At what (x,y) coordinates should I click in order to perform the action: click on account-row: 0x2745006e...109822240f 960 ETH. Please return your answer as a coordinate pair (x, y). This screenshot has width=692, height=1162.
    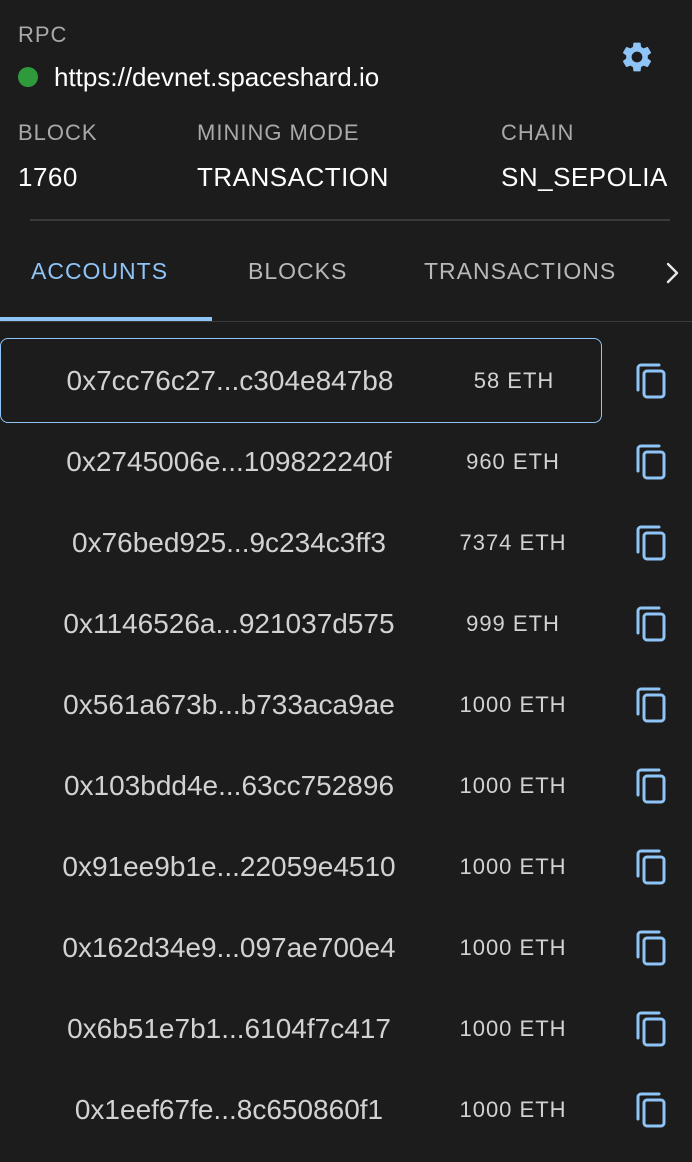
    Looking at the image, I should click on (346, 459).